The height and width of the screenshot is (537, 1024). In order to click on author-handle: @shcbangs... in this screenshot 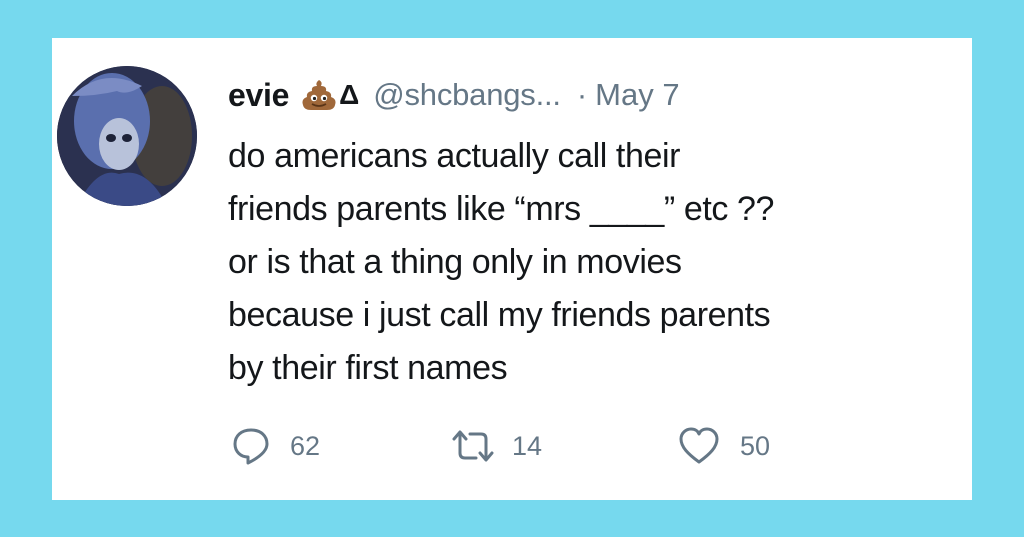, I will do `click(467, 95)`.